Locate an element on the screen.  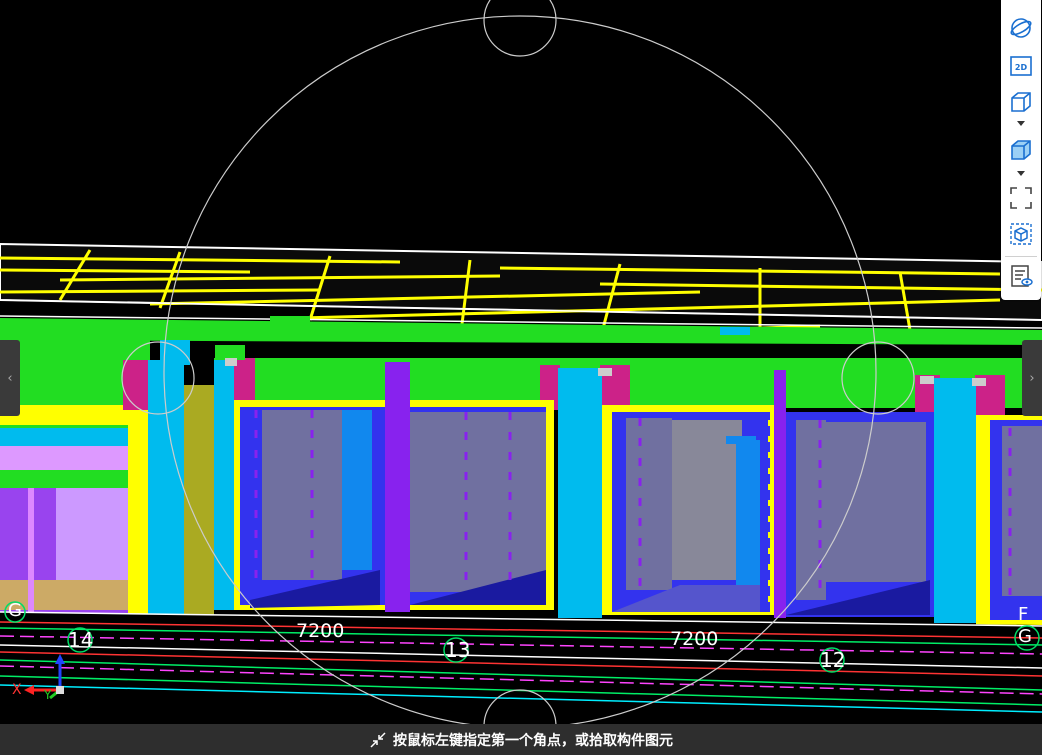
view-2d-button: 2D is located at coordinates (1021, 66).